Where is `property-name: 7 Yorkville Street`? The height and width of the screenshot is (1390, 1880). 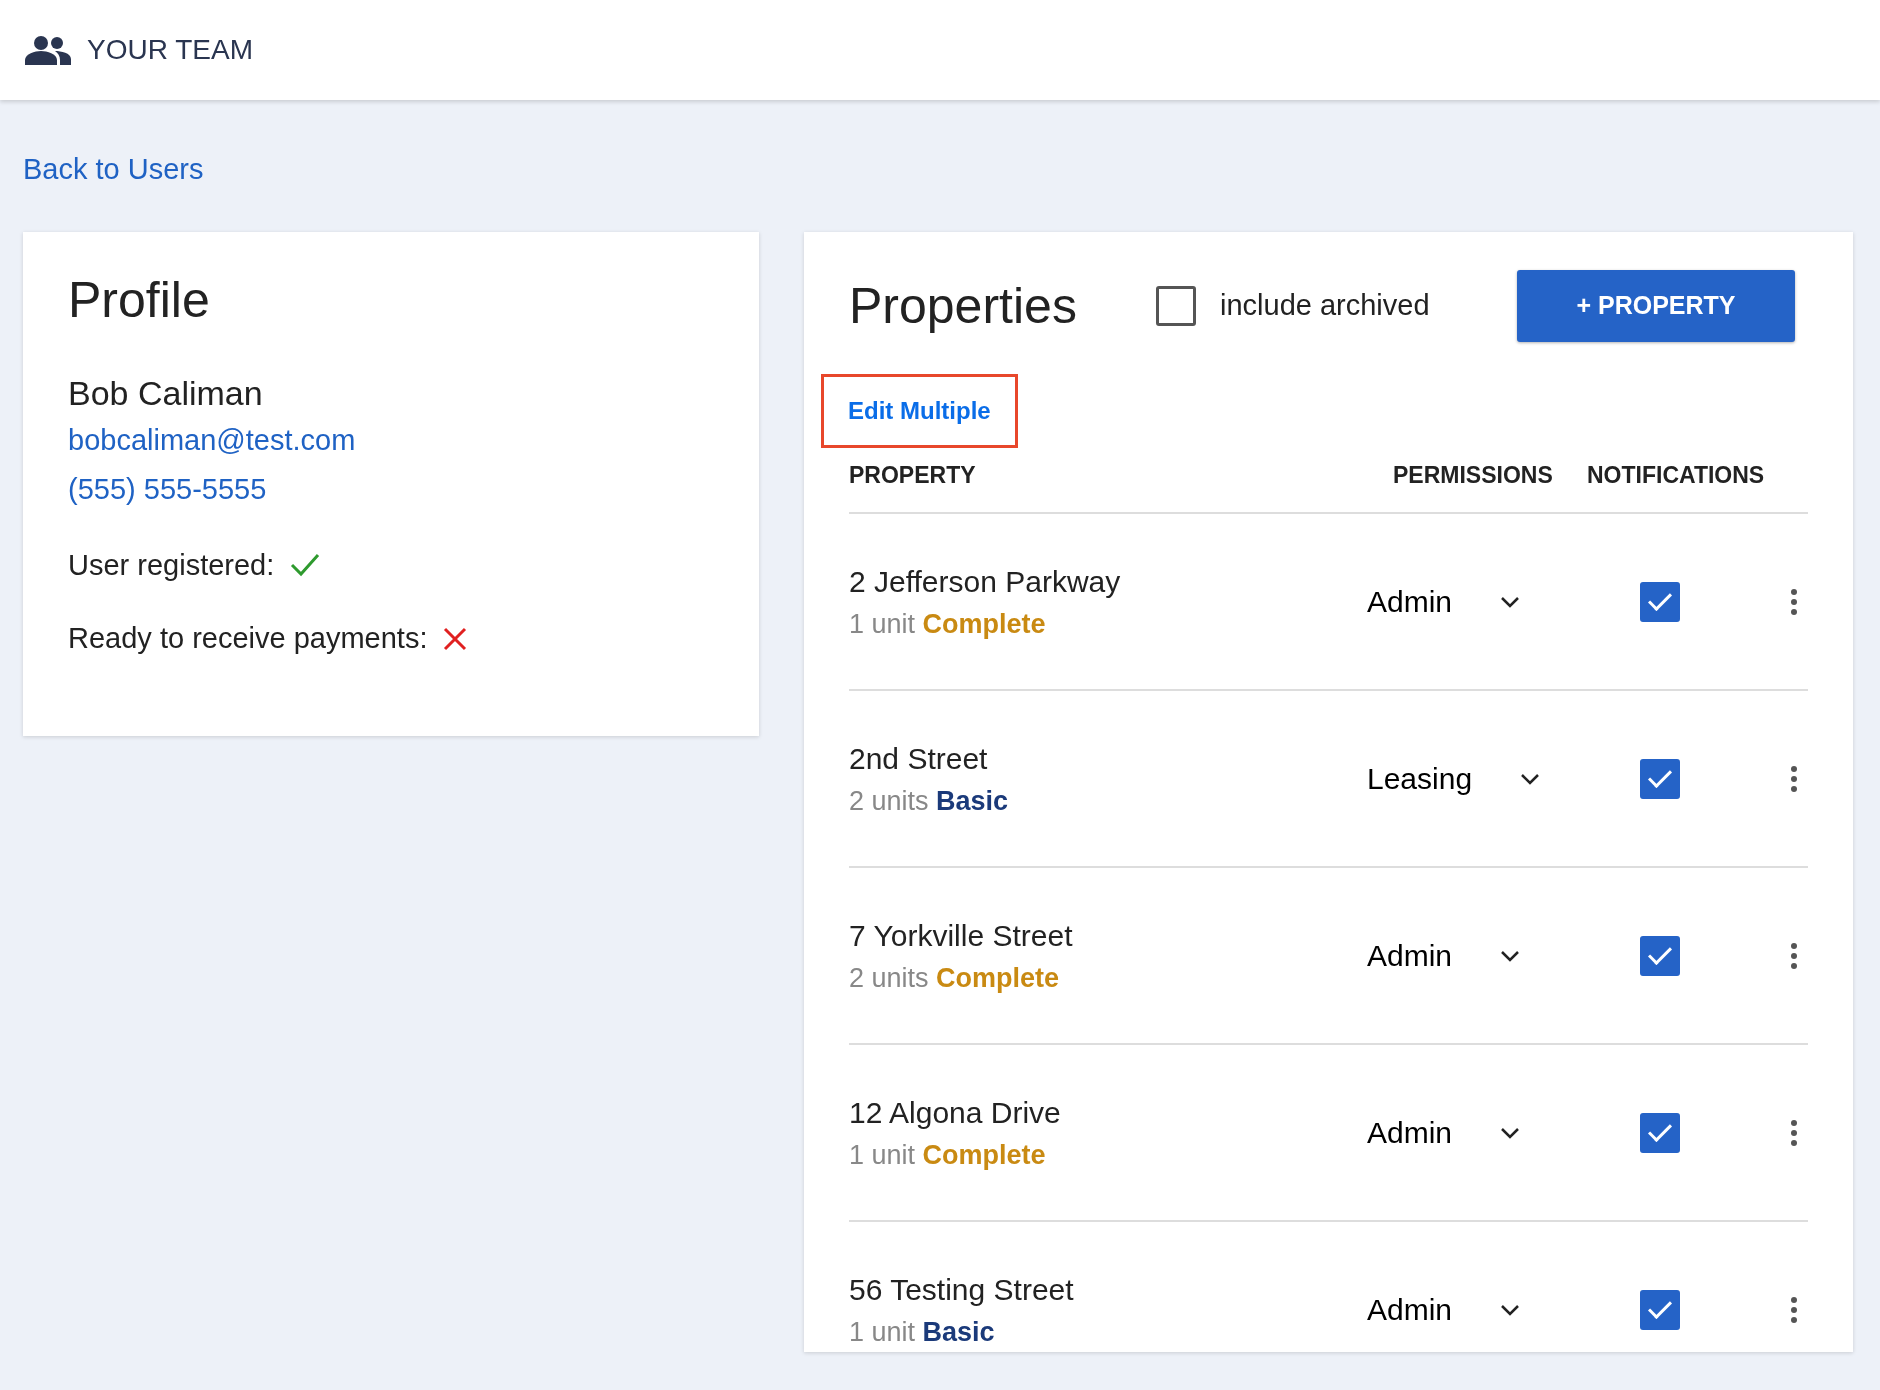 property-name: 7 Yorkville Street is located at coordinates (961, 935).